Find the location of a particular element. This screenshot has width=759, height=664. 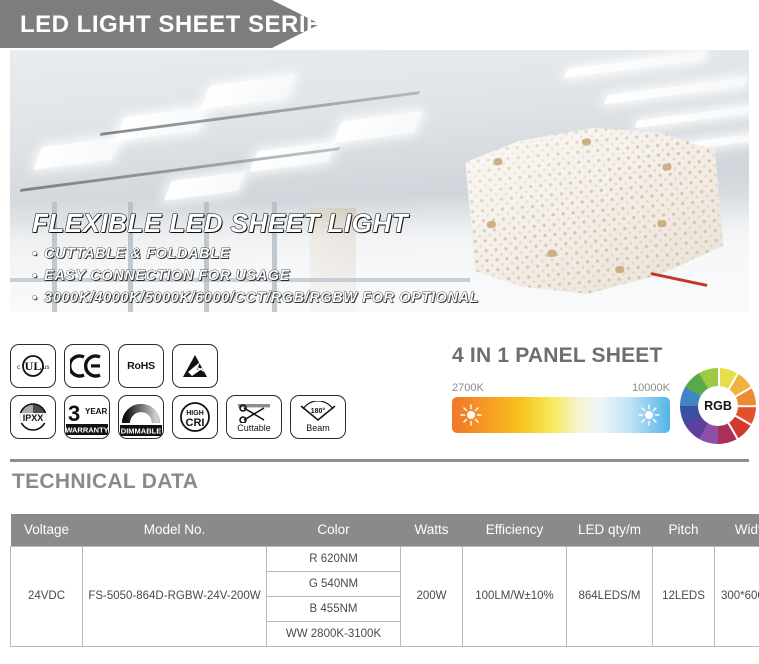

cct-gradient-bar is located at coordinates (561, 415).